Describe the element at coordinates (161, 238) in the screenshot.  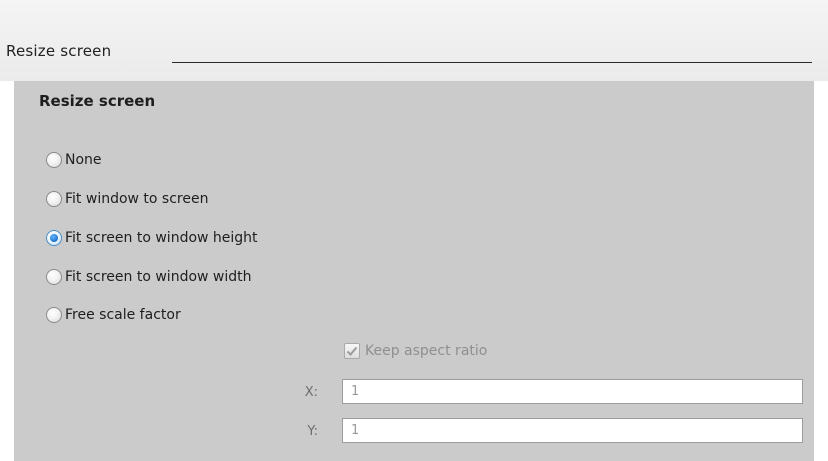
I see `radio-label-fit-screen-to-window-height: Fit screen to window height` at that location.